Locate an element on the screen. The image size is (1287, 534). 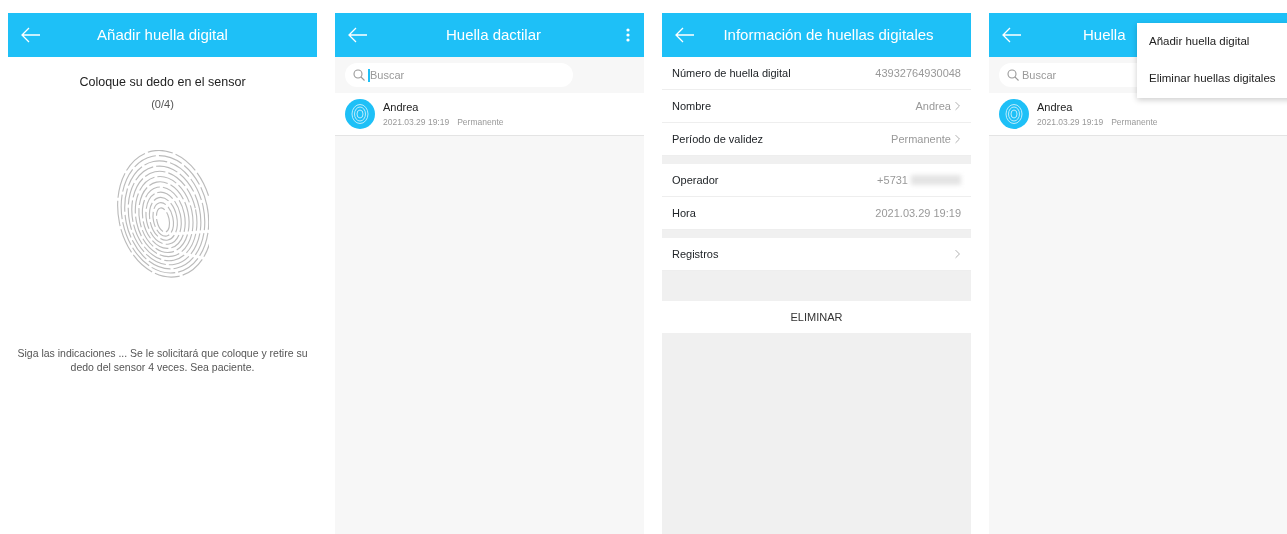
field-value: 43932764930048 is located at coordinates (918, 73).